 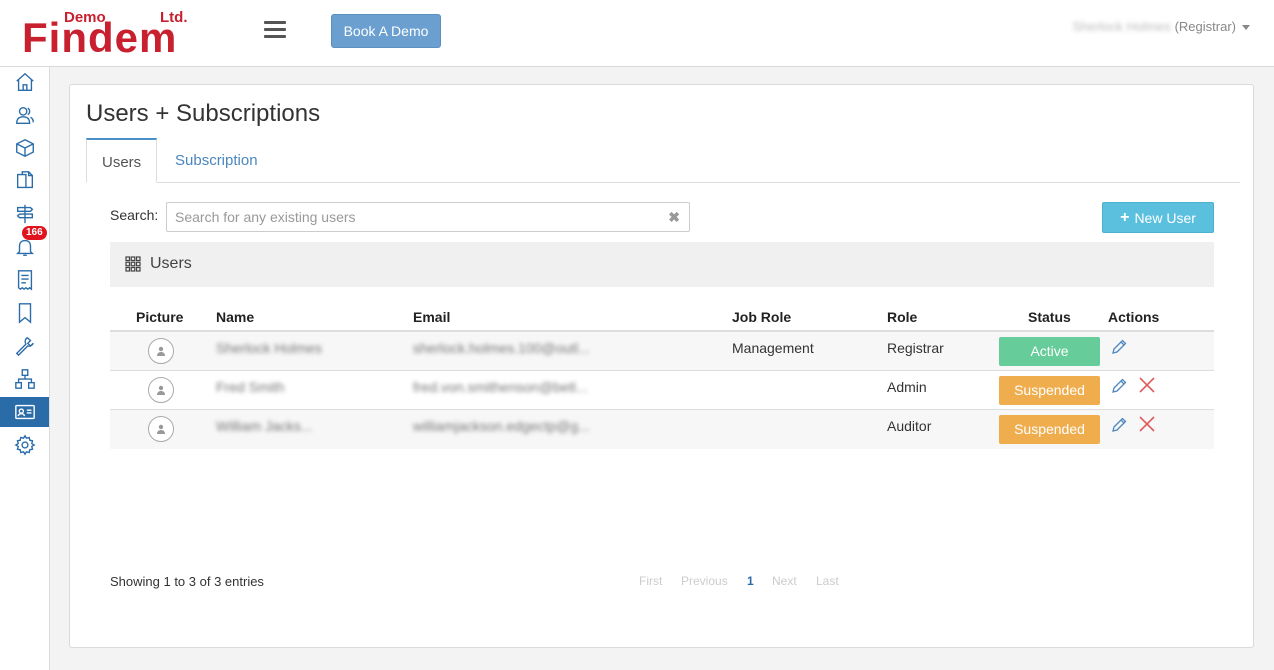 I want to click on page-title: Users + Subscriptions, so click(x=203, y=113).